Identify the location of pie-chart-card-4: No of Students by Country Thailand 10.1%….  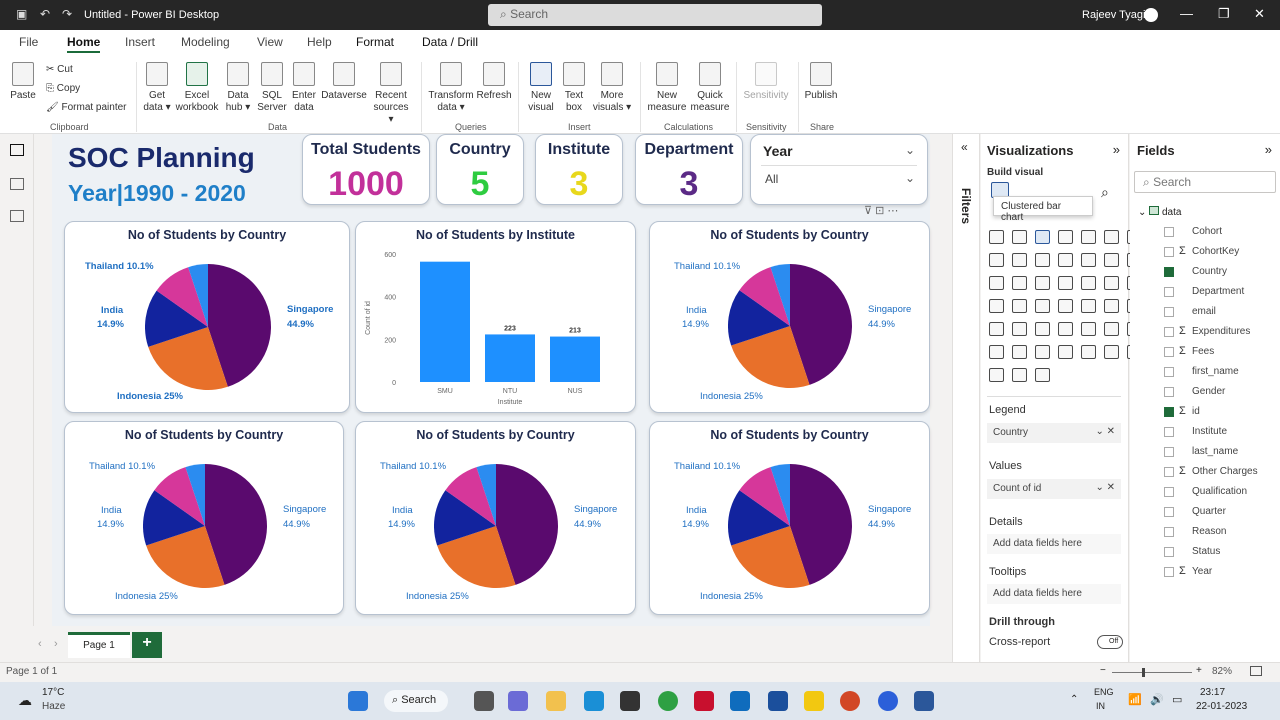
(495, 518).